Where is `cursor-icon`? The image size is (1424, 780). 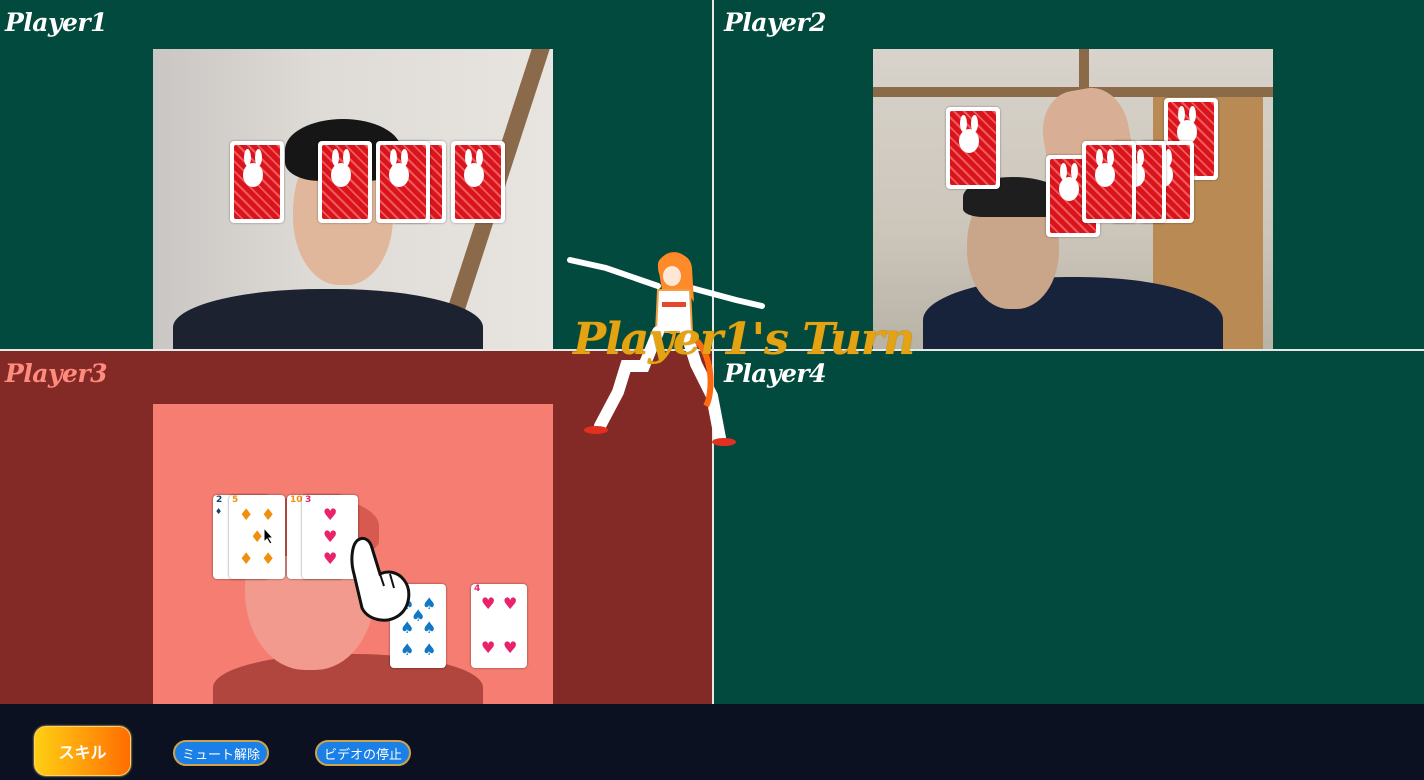
cursor-icon is located at coordinates (269, 536).